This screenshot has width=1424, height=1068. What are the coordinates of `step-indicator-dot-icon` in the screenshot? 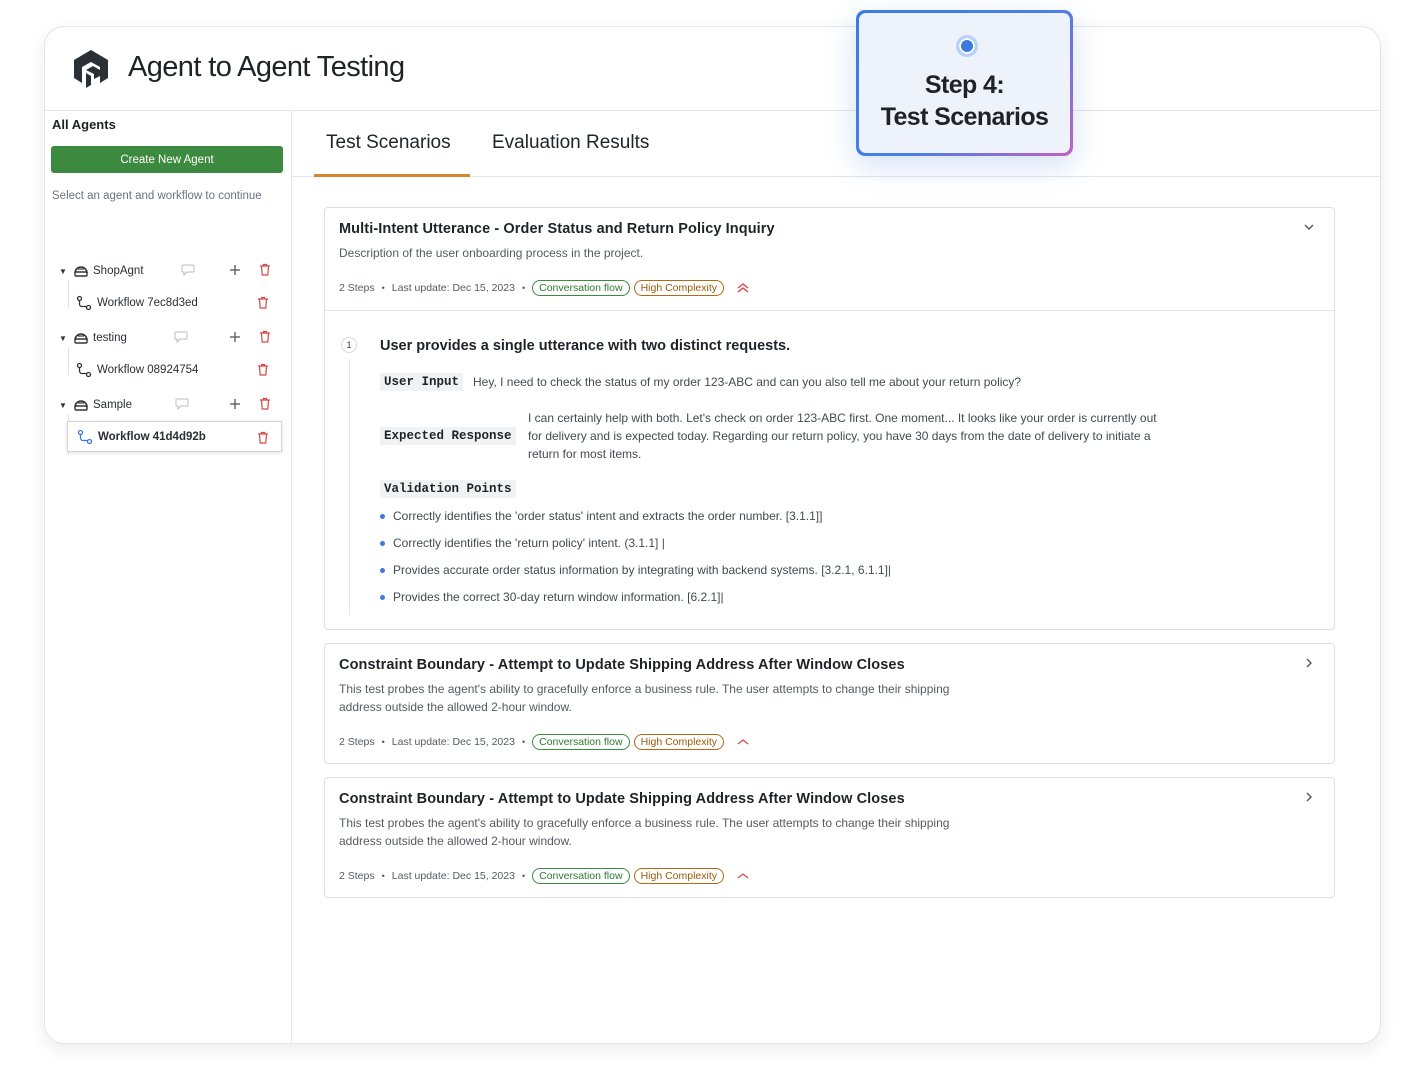 It's located at (967, 46).